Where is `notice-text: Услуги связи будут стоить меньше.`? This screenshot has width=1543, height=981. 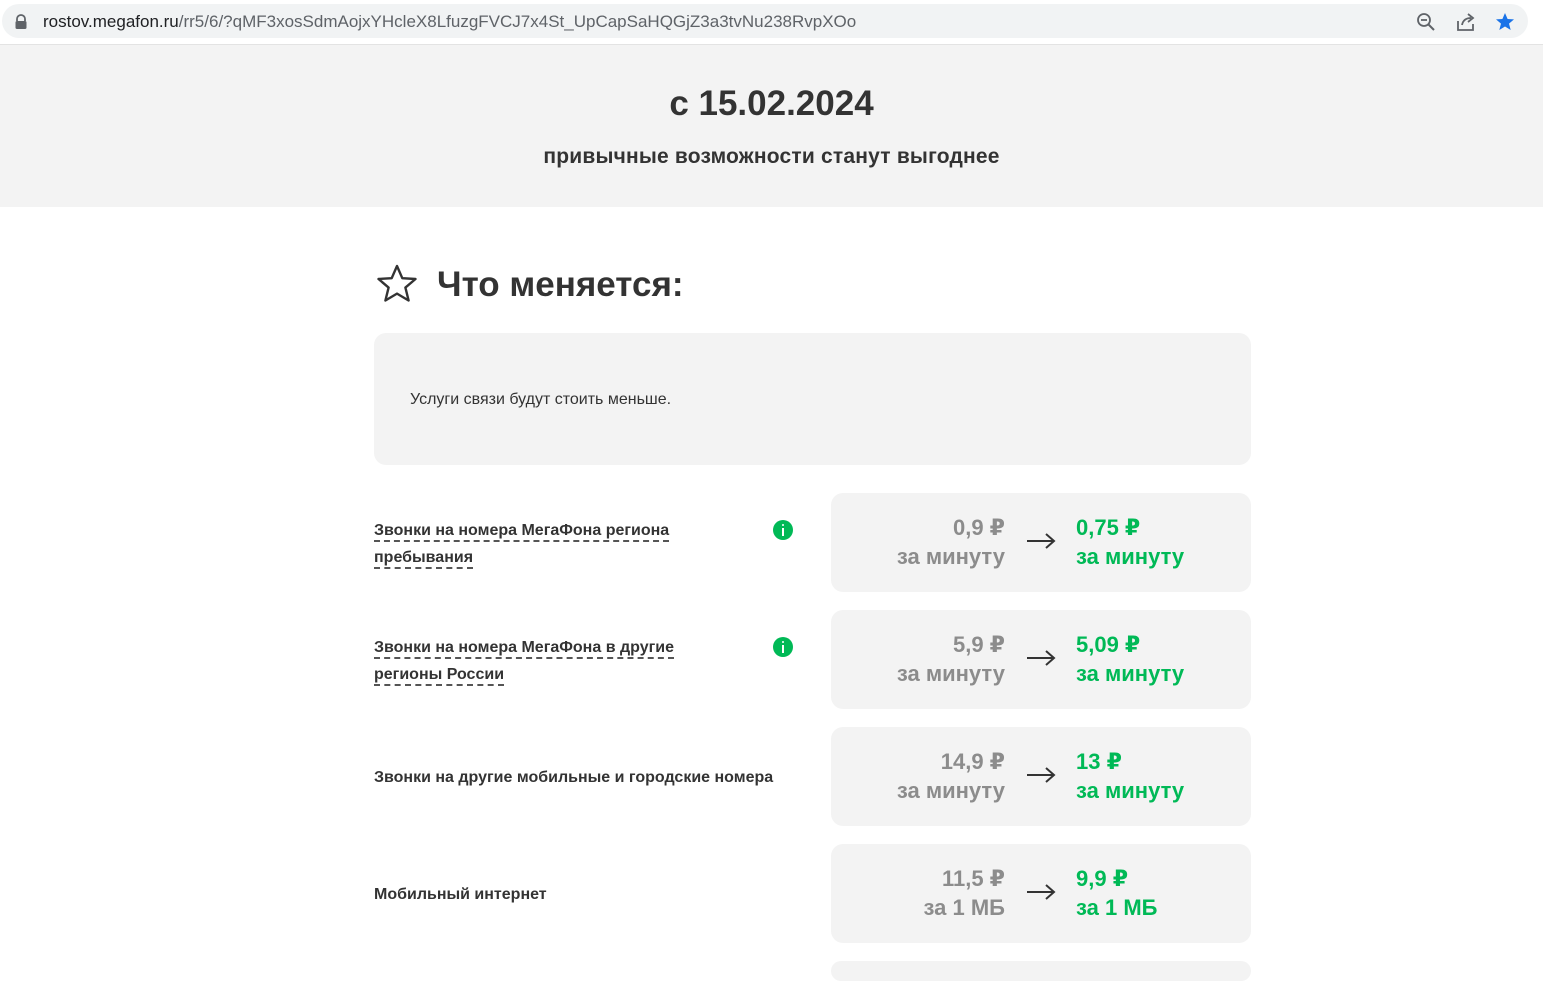 notice-text: Услуги связи будут стоить меньше. is located at coordinates (541, 399).